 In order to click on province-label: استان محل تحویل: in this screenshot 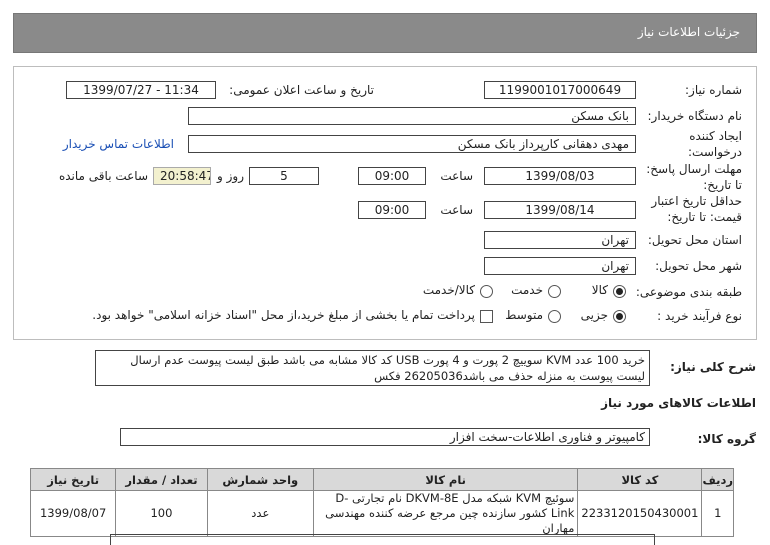, I will do `click(694, 240)`.